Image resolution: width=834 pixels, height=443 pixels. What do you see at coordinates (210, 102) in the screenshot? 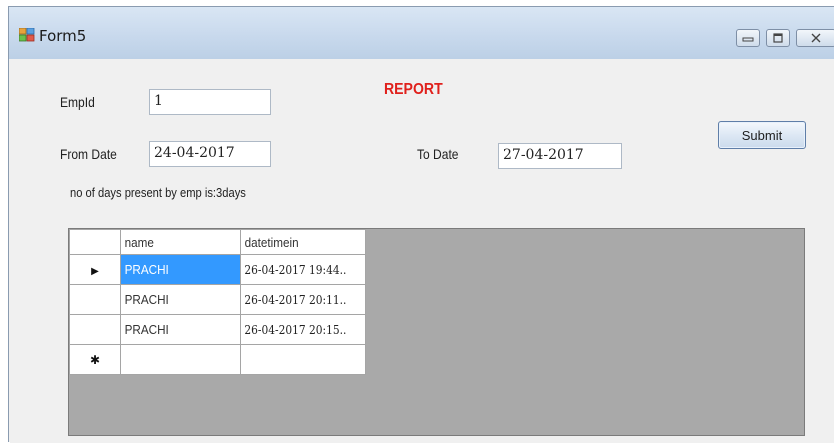
I see `empid-textbox: 1` at bounding box center [210, 102].